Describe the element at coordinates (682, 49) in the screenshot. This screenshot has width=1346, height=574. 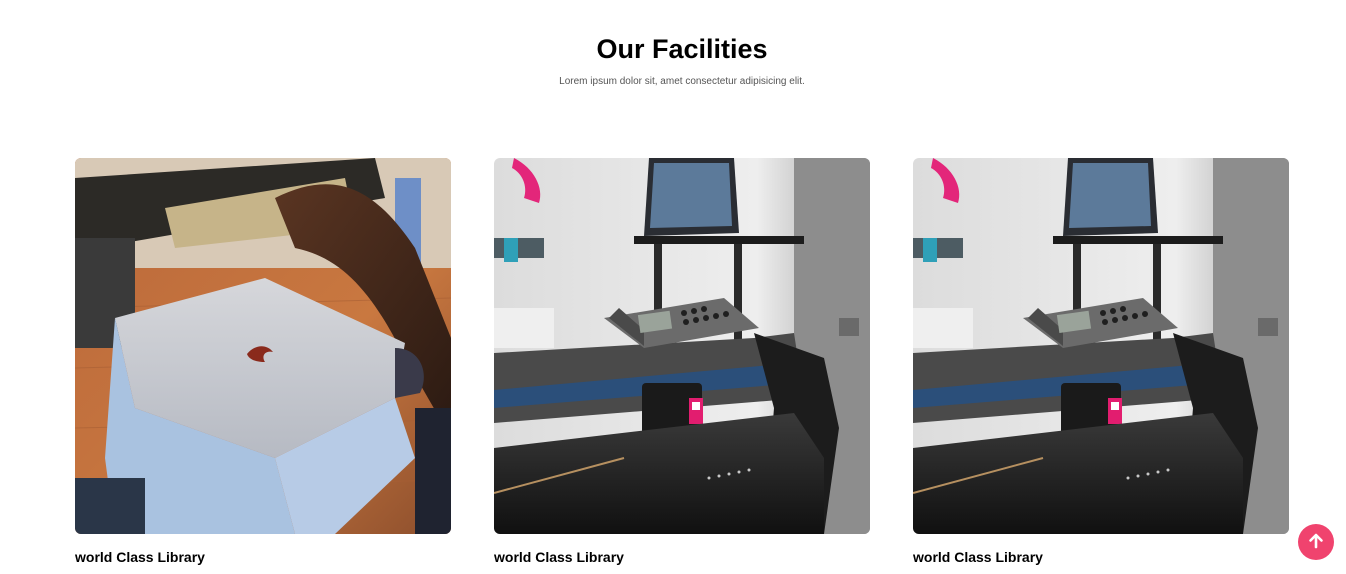
I see `section-title: Our Facilities` at that location.